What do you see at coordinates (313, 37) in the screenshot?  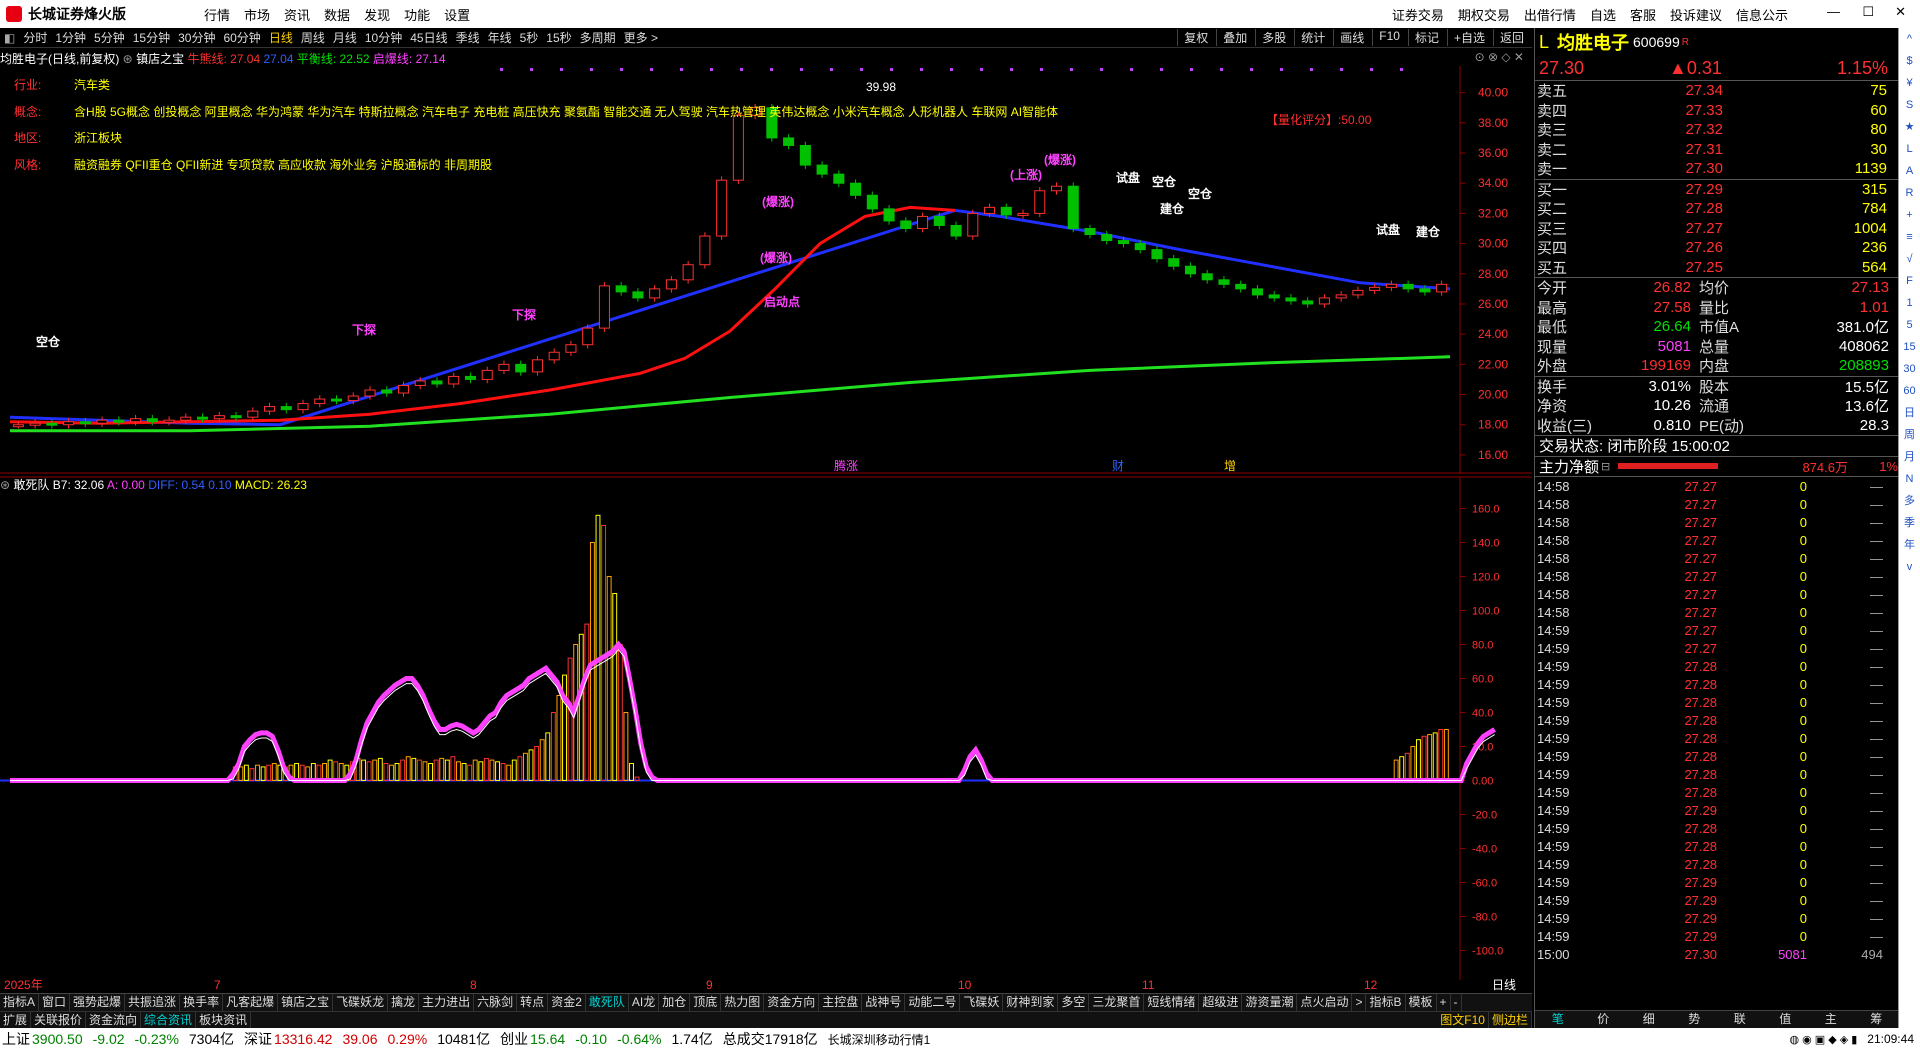 I see `period-tab-7: 周线` at bounding box center [313, 37].